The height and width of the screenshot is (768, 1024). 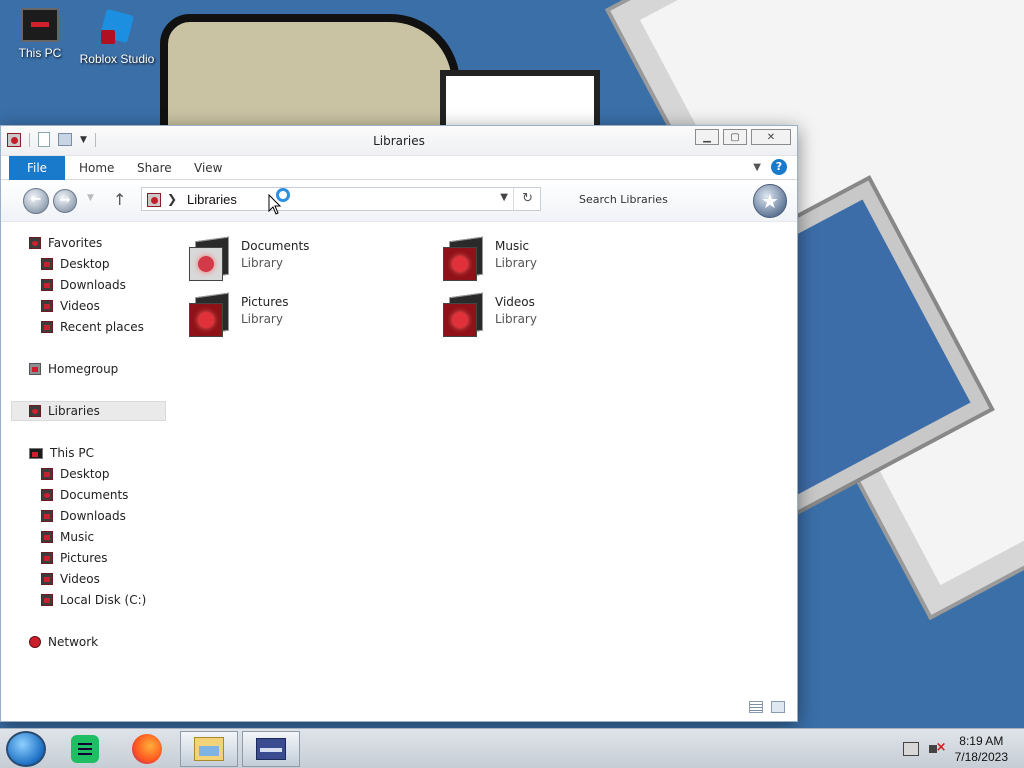 What do you see at coordinates (341, 199) in the screenshot?
I see `address-bar: ❯ Libraries ▼ ↻` at bounding box center [341, 199].